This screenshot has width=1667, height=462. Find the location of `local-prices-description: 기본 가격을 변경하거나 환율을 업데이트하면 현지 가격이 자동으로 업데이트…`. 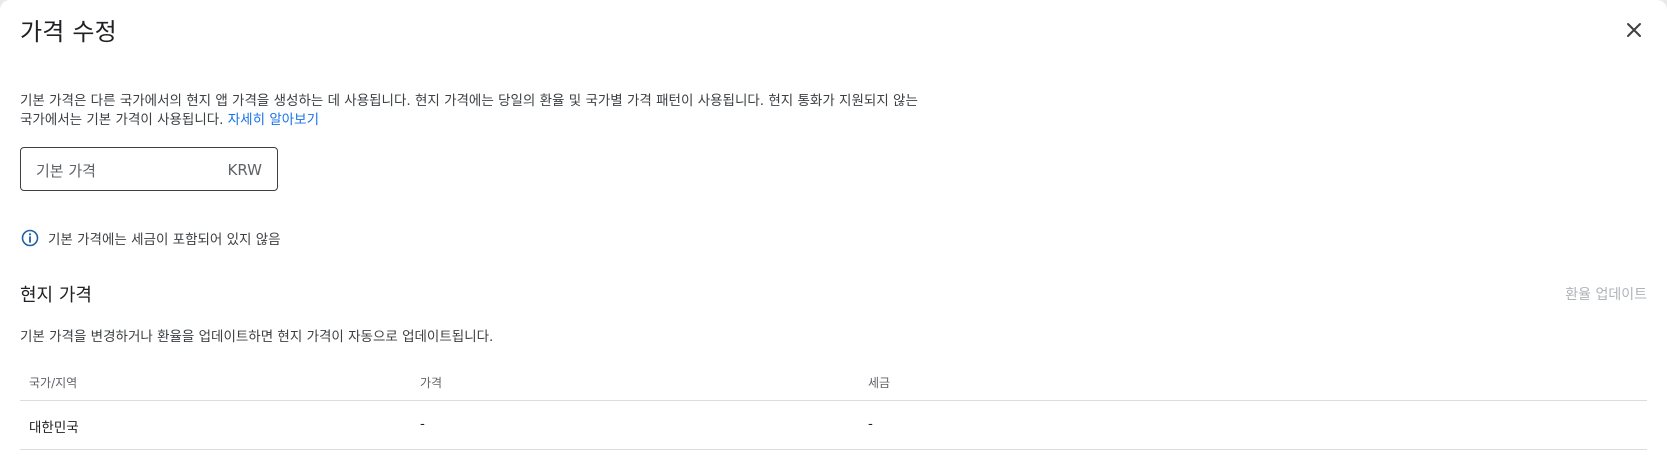

local-prices-description: 기본 가격을 변경하거나 환율을 업데이트하면 현지 가격이 자동으로 업데이트… is located at coordinates (257, 337).